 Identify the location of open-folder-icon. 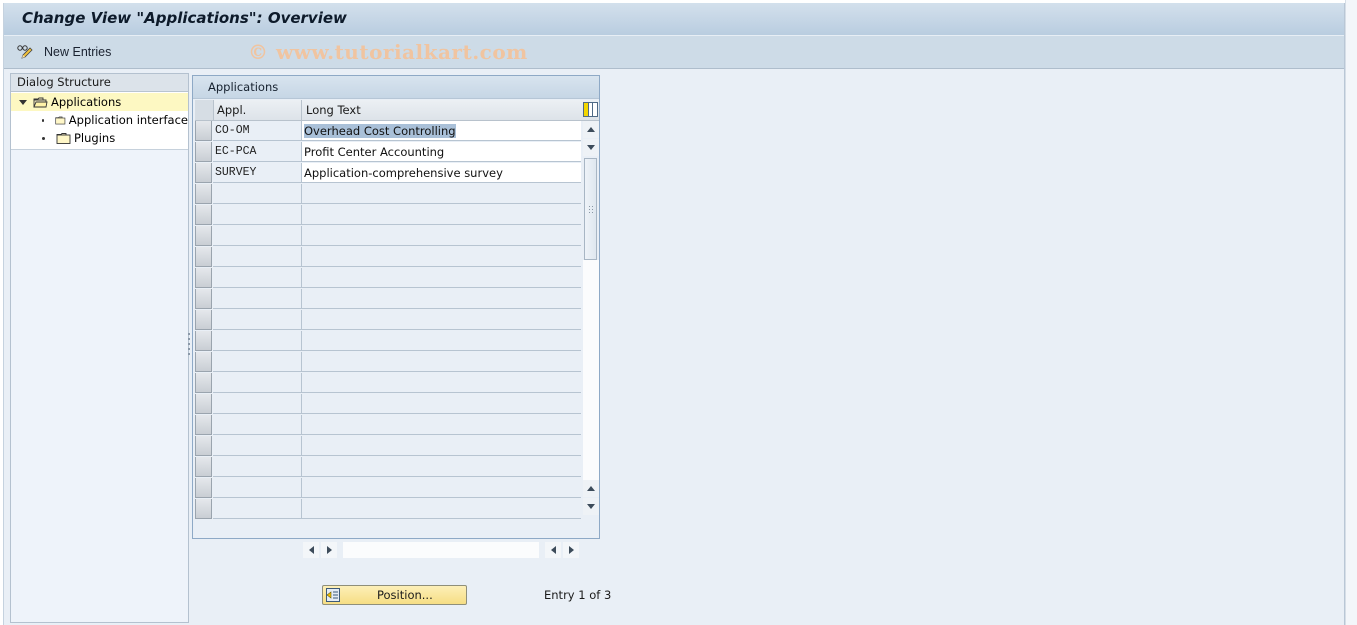
(40, 102).